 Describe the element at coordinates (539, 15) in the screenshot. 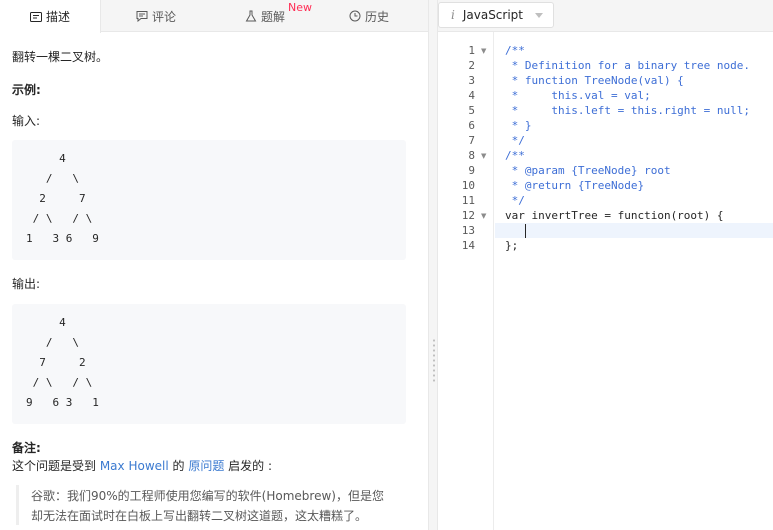

I see `chevron-down-icon` at that location.